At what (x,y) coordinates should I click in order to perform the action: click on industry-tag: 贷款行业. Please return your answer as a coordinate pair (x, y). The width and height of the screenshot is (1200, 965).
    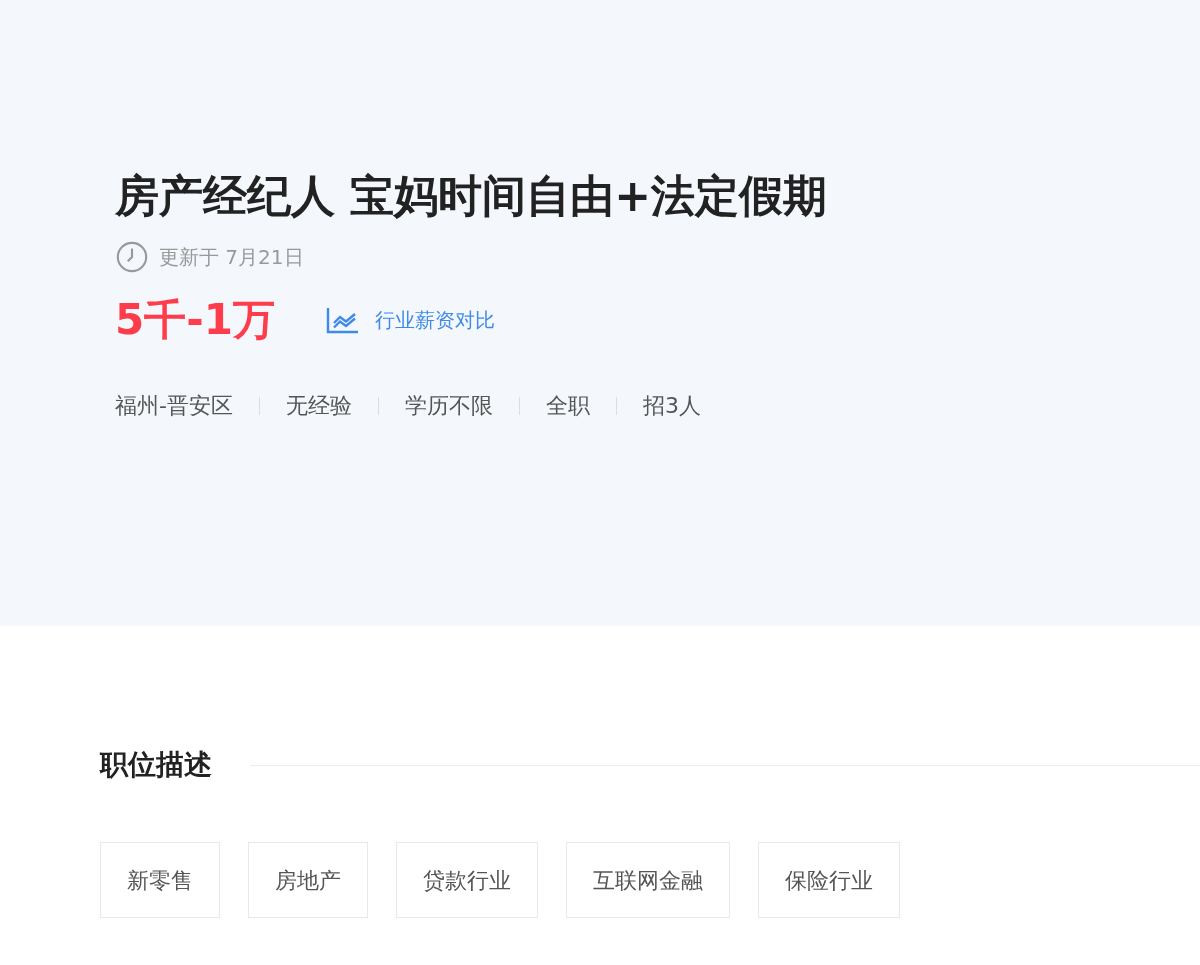
    Looking at the image, I should click on (467, 880).